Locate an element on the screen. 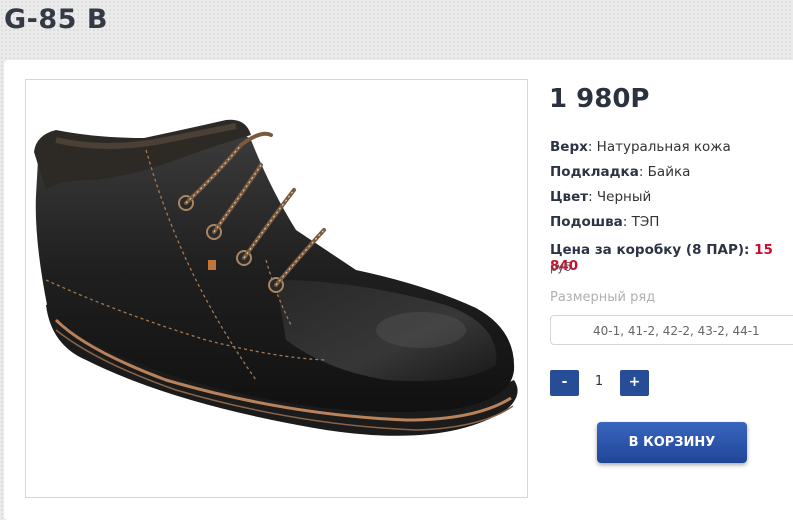  spec-label: Цвет is located at coordinates (569, 197).